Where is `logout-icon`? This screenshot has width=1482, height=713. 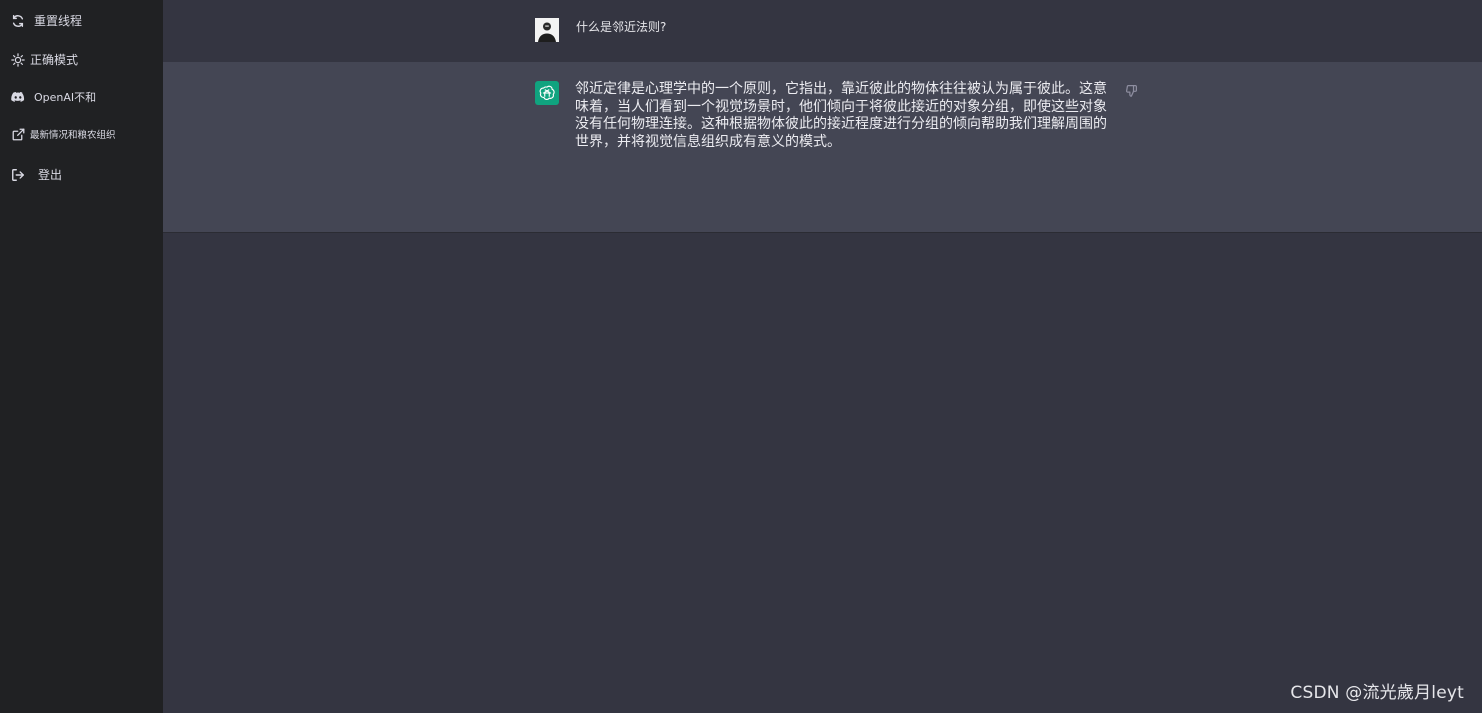
logout-icon is located at coordinates (18, 175).